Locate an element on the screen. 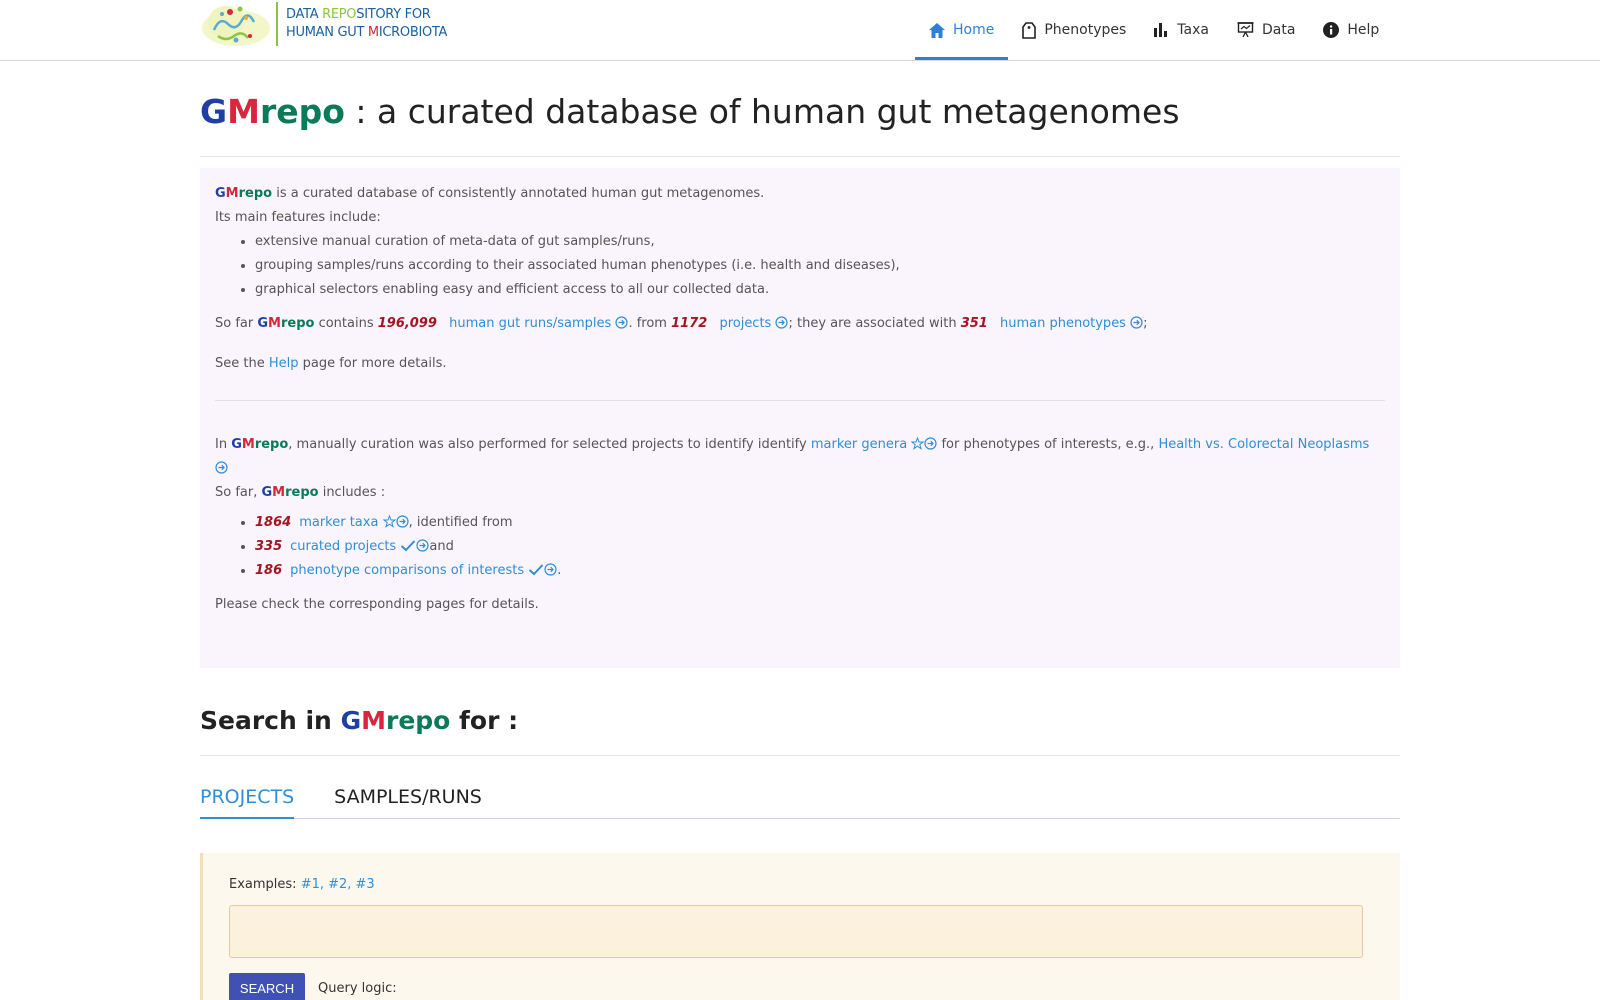 This screenshot has height=1000, width=1600. tab-samples-runs: SAMPLES/RUNS is located at coordinates (408, 802).